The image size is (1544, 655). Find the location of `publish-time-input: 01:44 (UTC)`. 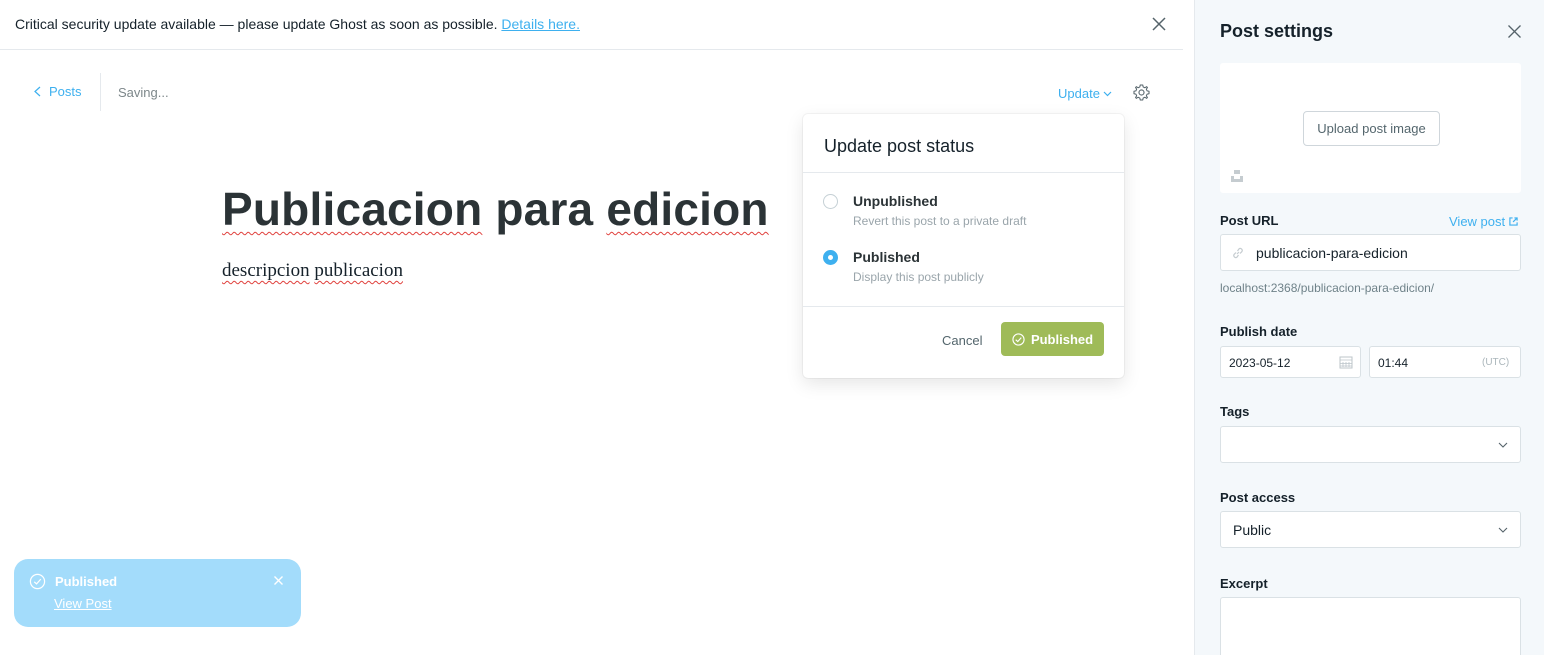

publish-time-input: 01:44 (UTC) is located at coordinates (1445, 362).